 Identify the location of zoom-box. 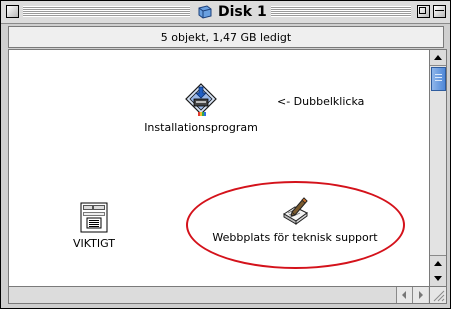
(423, 11).